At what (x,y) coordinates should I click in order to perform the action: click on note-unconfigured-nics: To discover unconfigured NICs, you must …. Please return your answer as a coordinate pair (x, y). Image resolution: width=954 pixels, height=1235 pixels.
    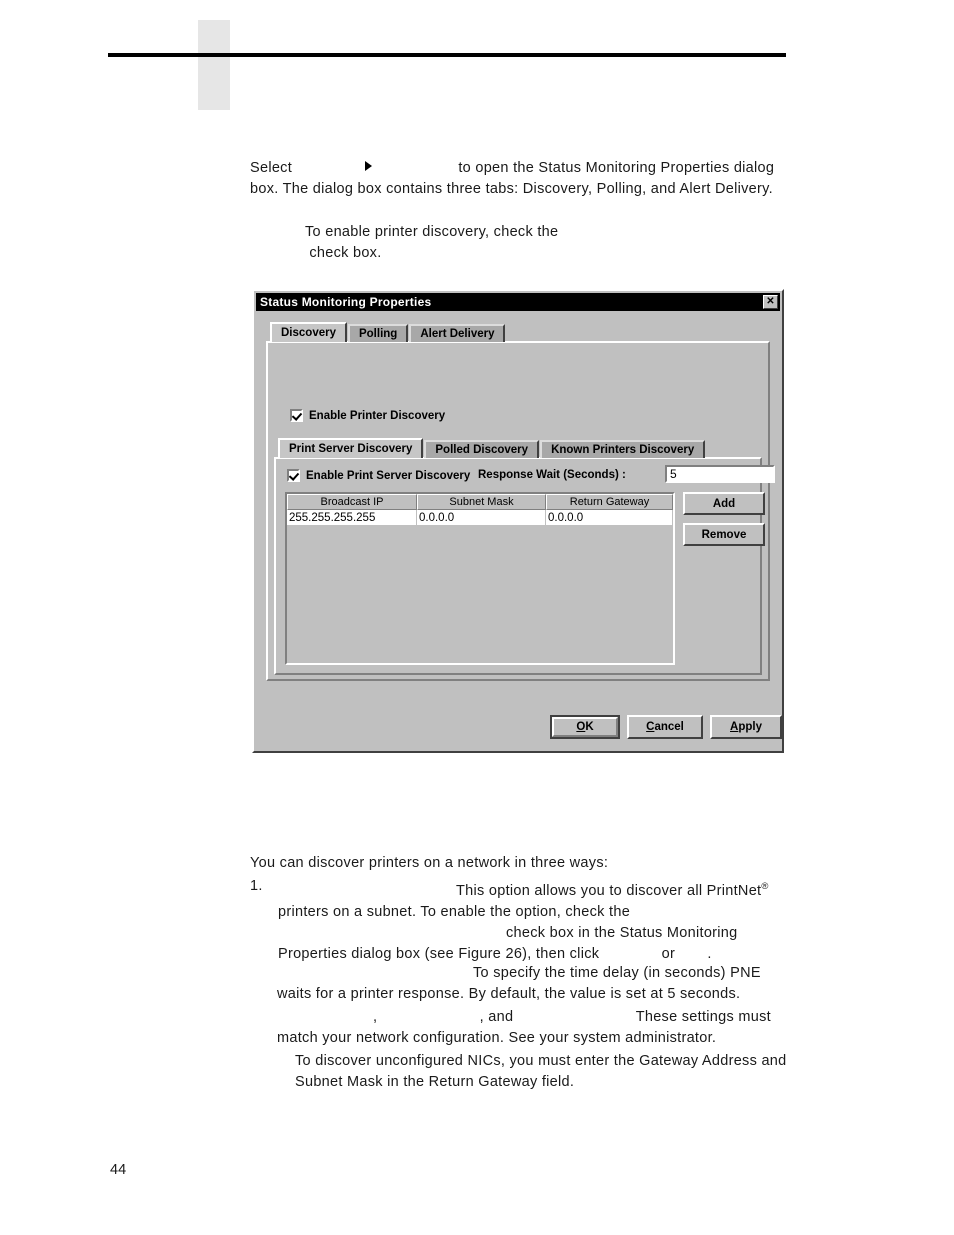
    Looking at the image, I should click on (542, 1072).